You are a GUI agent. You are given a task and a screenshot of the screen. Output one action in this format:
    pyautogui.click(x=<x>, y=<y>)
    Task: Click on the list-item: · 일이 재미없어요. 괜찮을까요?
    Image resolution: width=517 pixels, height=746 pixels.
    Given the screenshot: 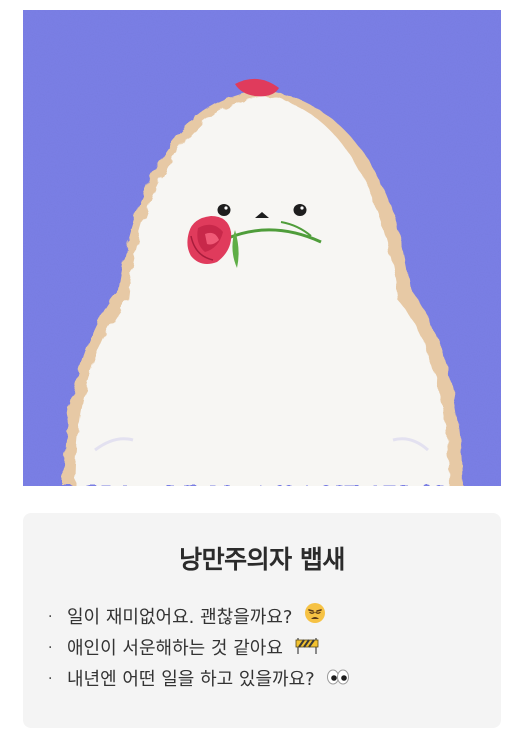 What is the action you would take?
    pyautogui.click(x=198, y=617)
    